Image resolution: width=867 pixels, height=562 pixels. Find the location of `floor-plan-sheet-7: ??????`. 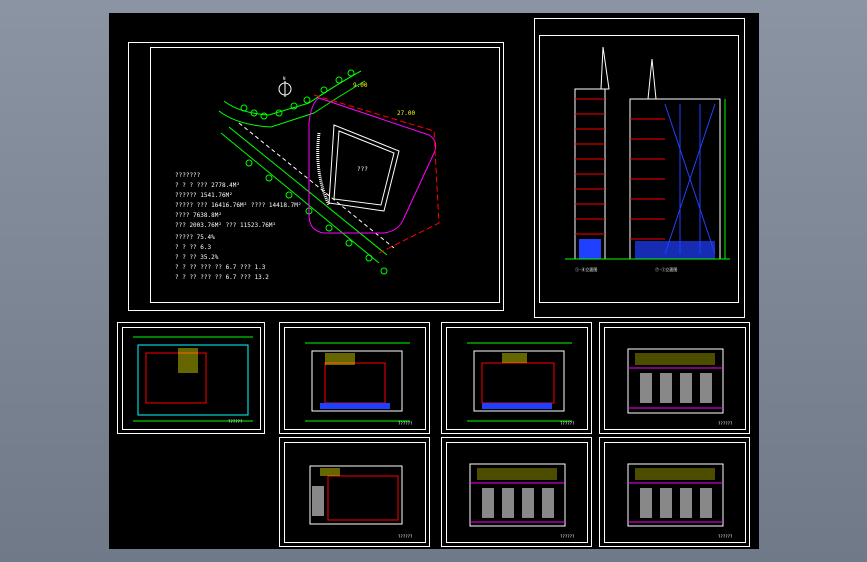

floor-plan-sheet-7: ?????? is located at coordinates (674, 492).